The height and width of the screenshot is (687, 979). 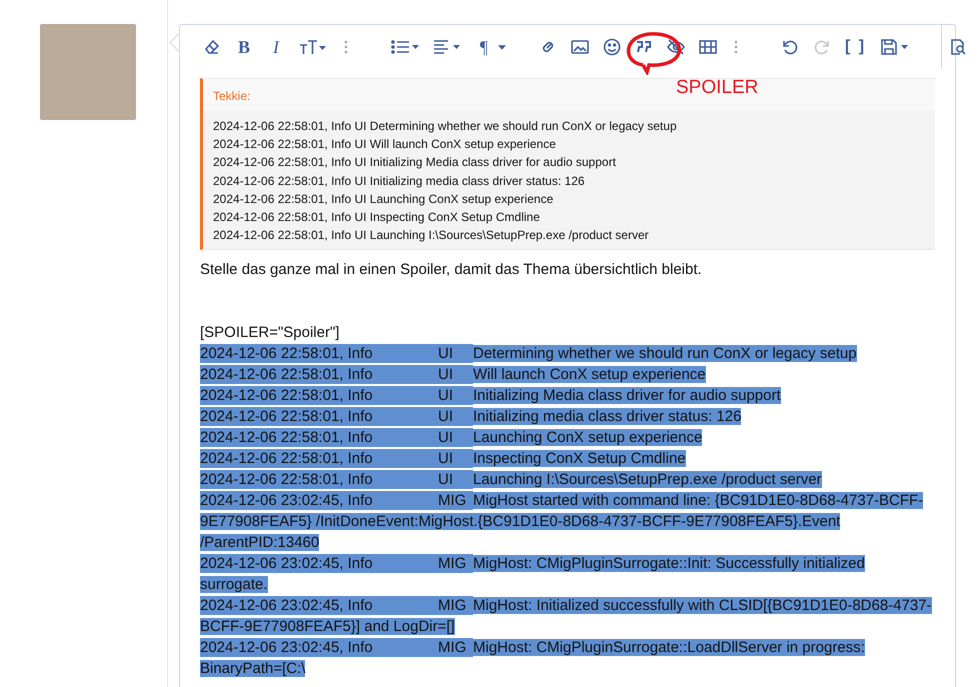 I want to click on log-line: 2024-12-06 22:58:01, Info UI Launching I:\Sources\SetupPrep.exe /product server, so click(x=511, y=479).